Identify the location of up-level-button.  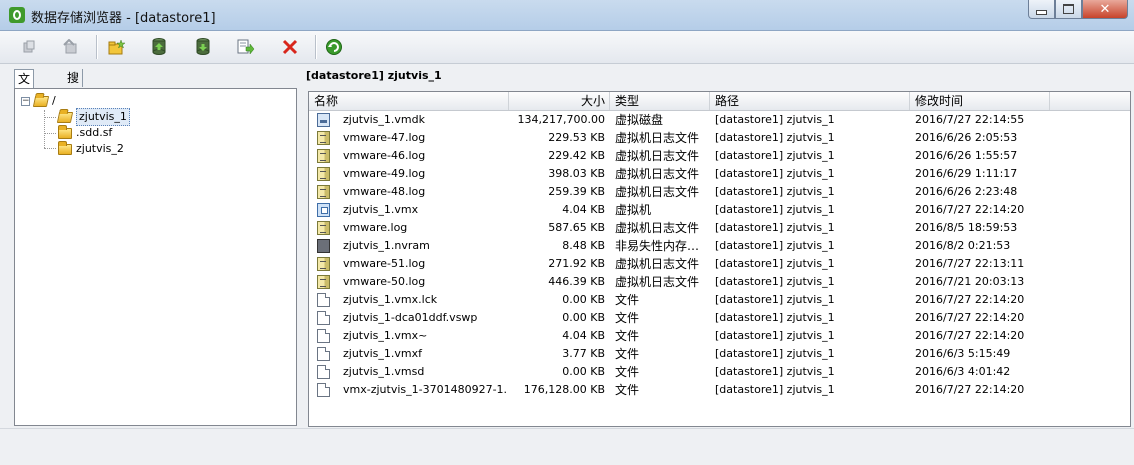
(71, 47).